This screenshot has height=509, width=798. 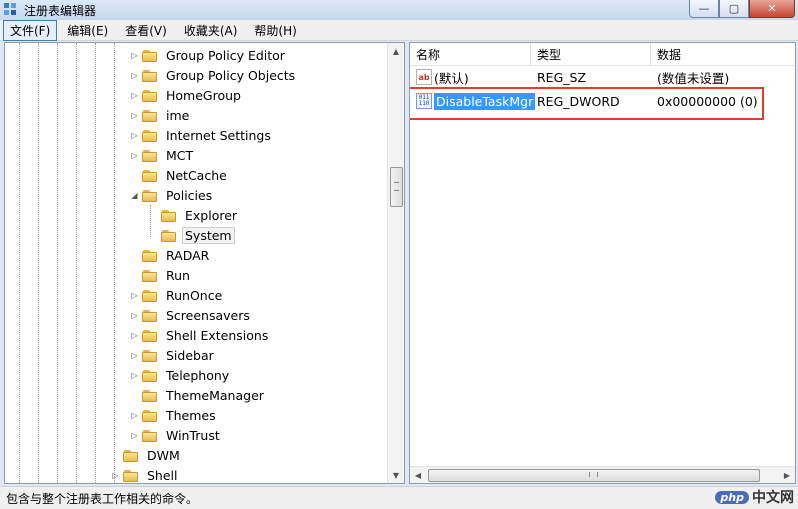 I want to click on tree-node-label: ime, so click(x=178, y=115).